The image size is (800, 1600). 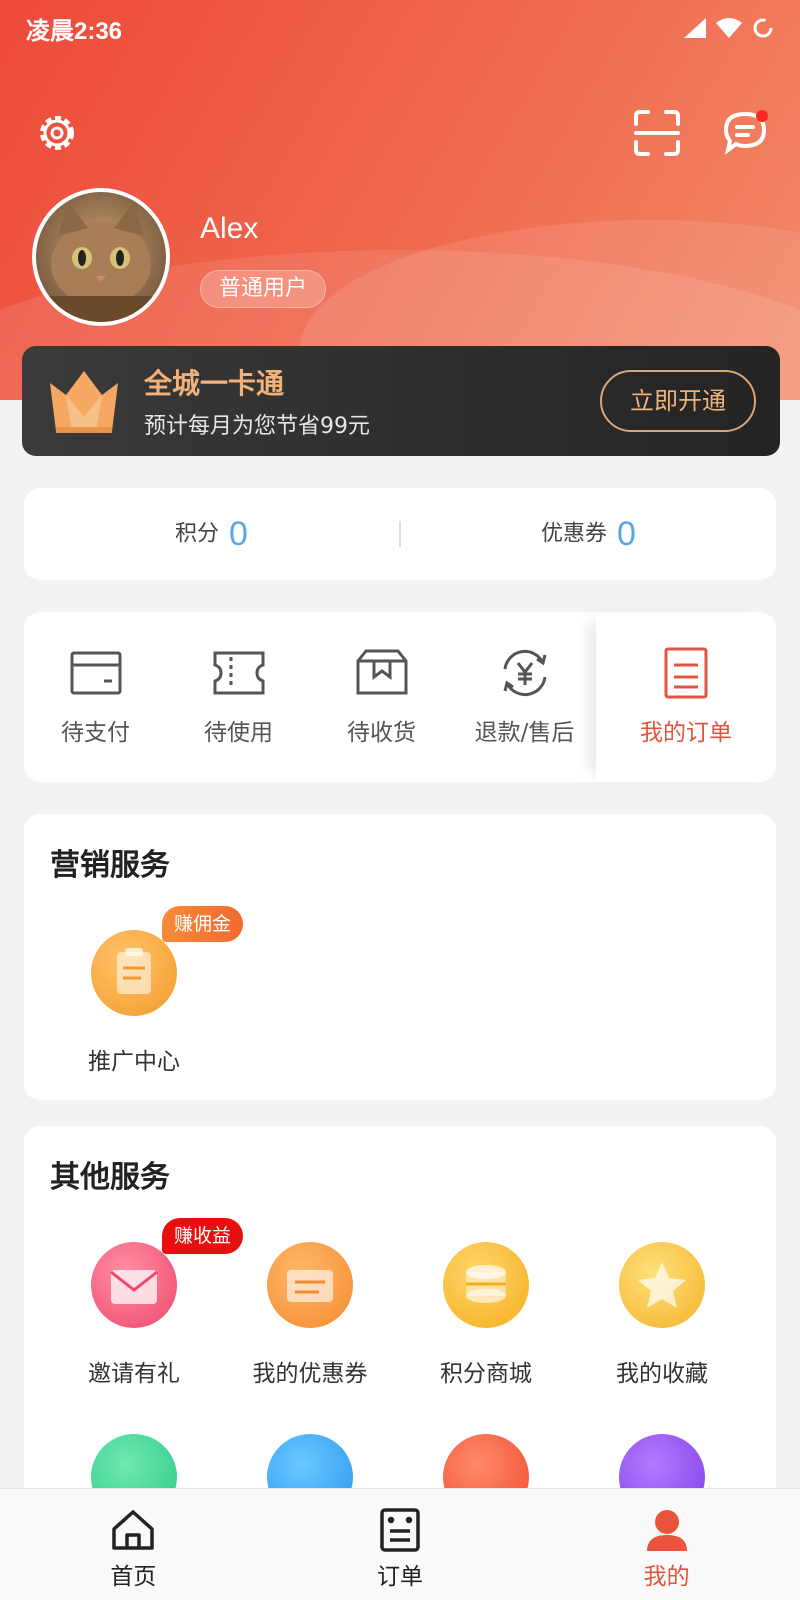 I want to click on vip-subtitle: 预计每月为您节省99元, so click(x=257, y=426).